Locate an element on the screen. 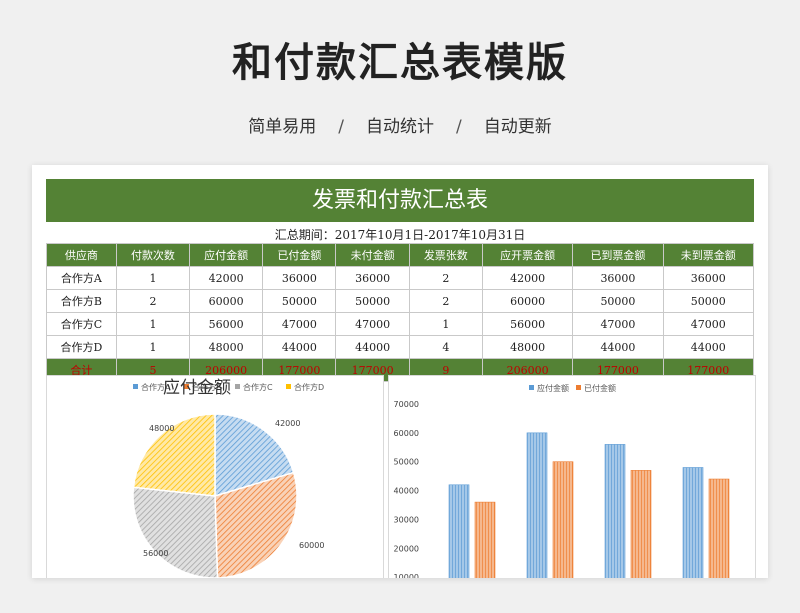  tag-easy: 简单易用 is located at coordinates (282, 127).